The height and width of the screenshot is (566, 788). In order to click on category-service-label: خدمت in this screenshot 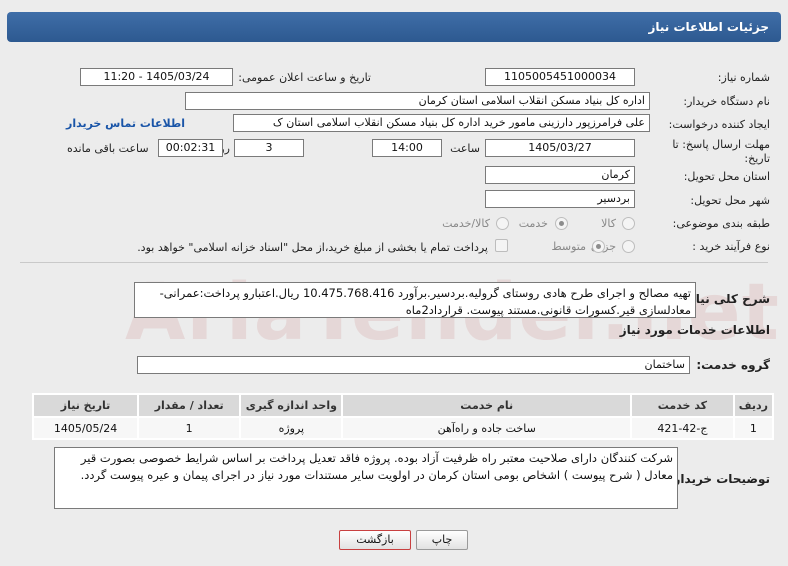, I will do `click(533, 223)`.